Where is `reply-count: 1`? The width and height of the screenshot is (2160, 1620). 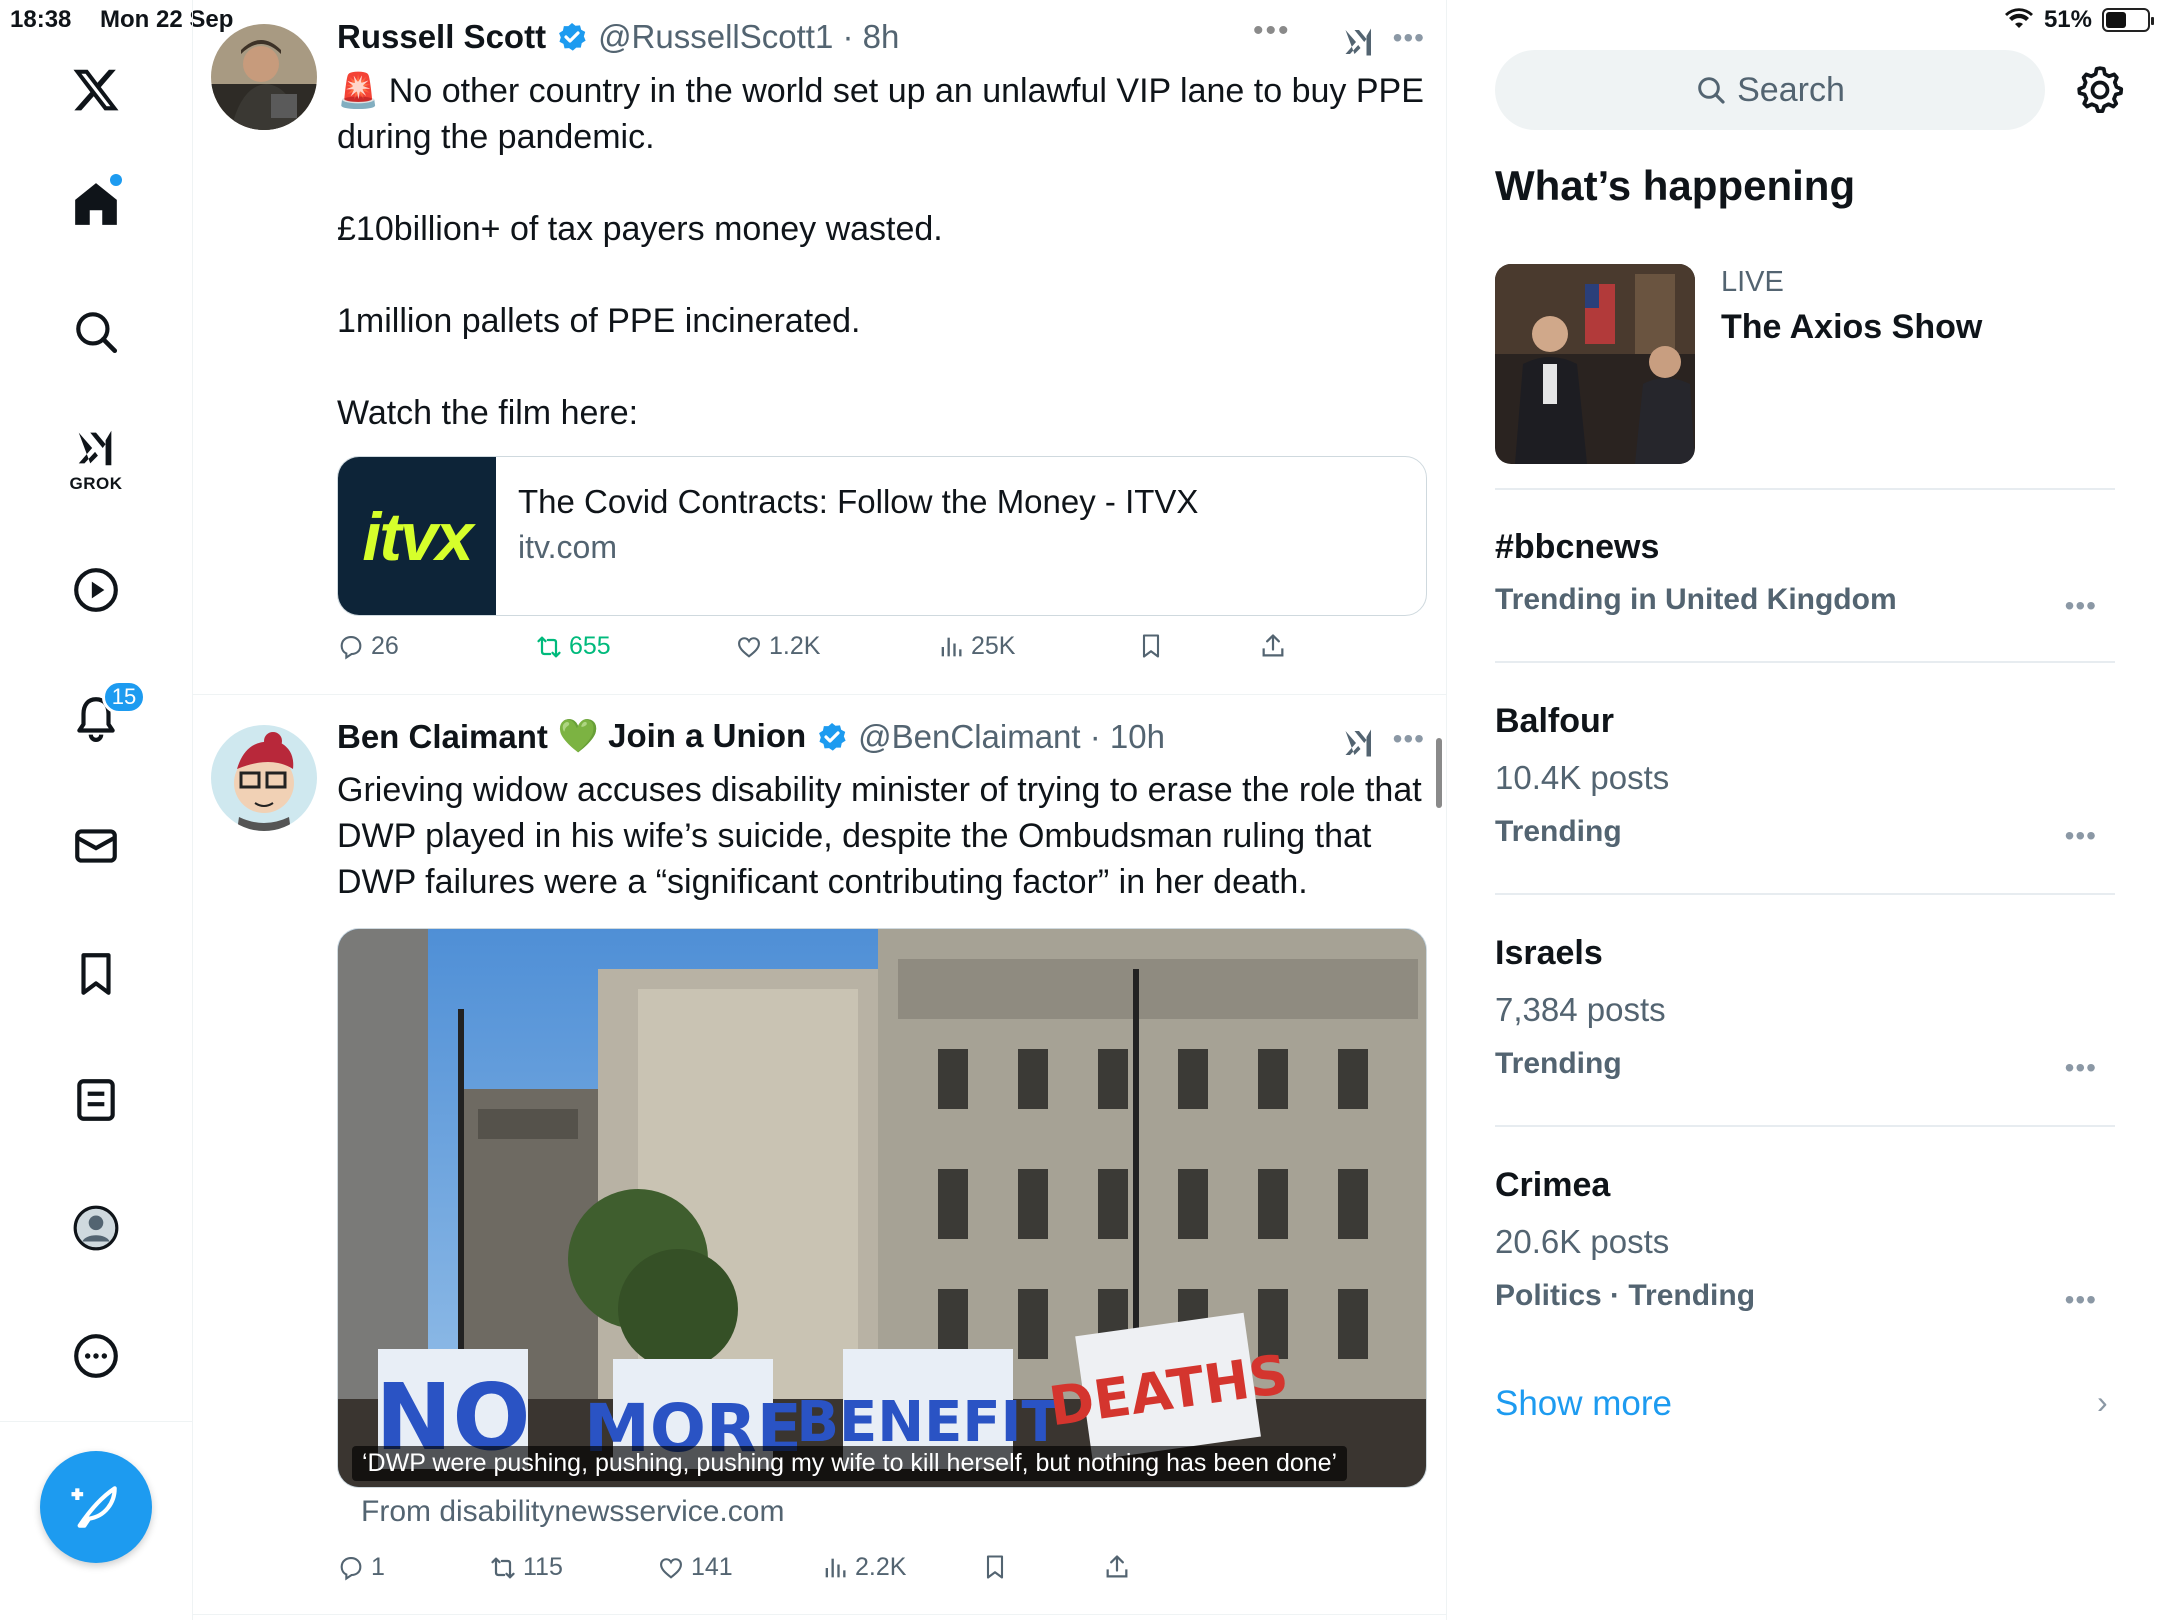 reply-count: 1 is located at coordinates (378, 1567).